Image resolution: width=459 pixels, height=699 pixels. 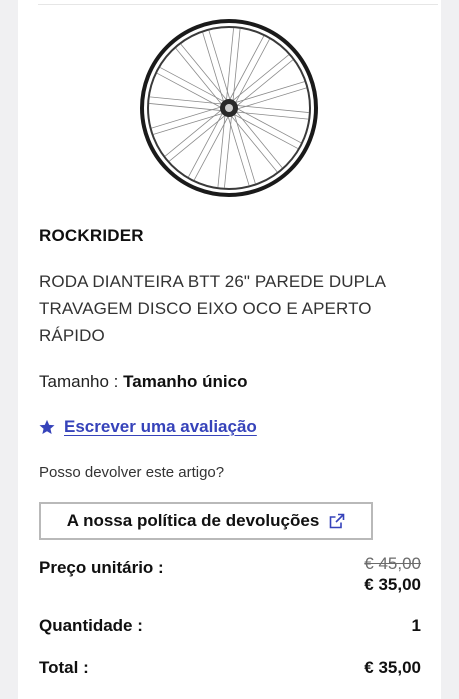 I want to click on price-block: € 45,00 € 35,00, so click(x=392, y=575).